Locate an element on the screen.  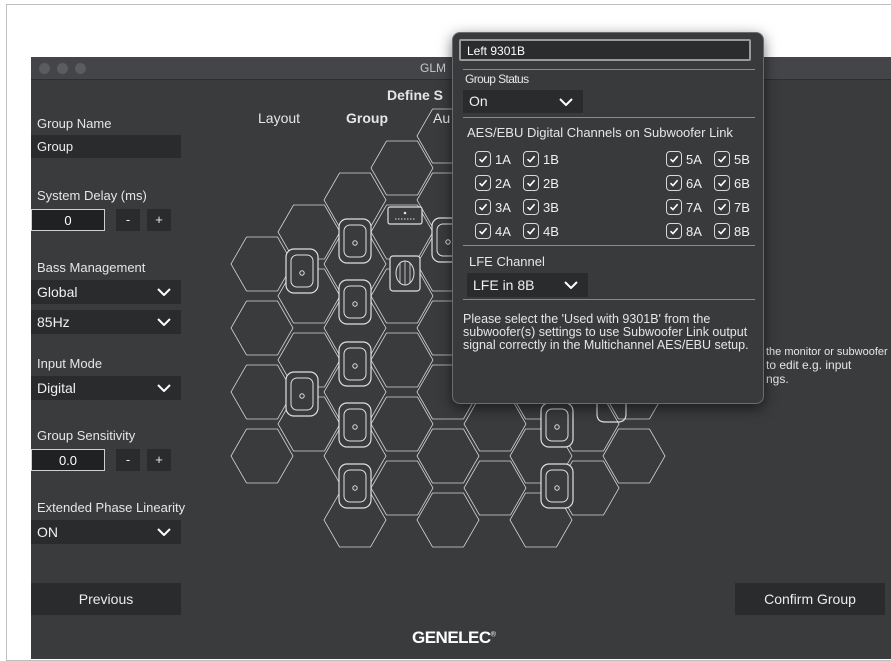
channel-checkbox-7a is located at coordinates (674, 207).